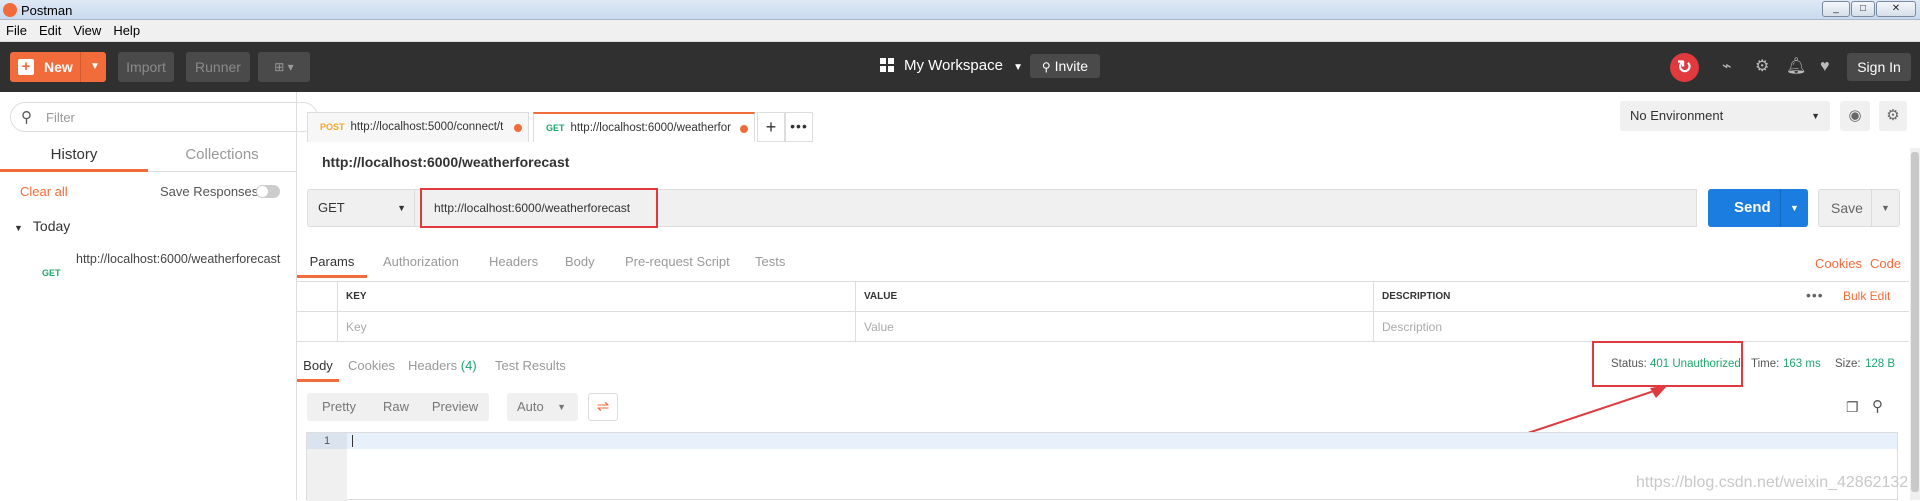 The width and height of the screenshot is (1920, 501). What do you see at coordinates (74, 157) in the screenshot?
I see `tab-history: History` at bounding box center [74, 157].